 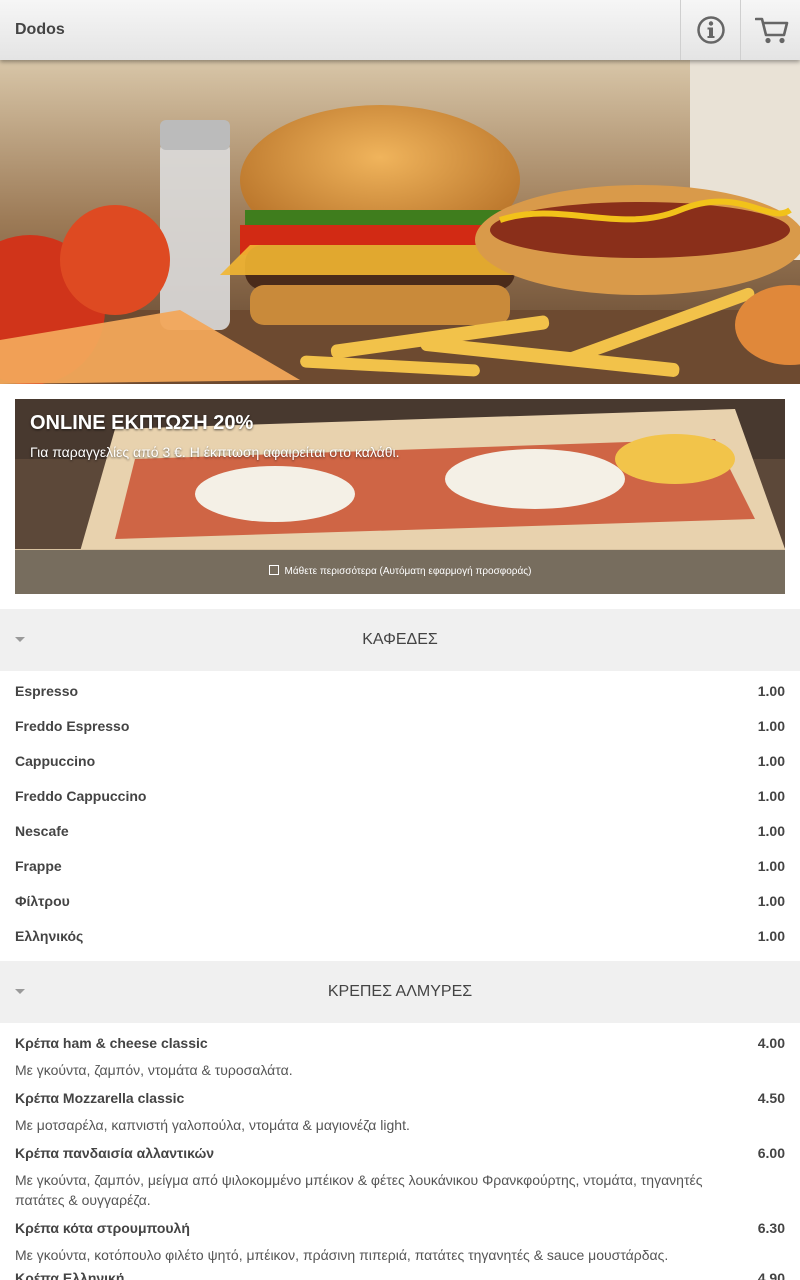 I want to click on menu-item: Φίλτρου 1.00, so click(x=400, y=908).